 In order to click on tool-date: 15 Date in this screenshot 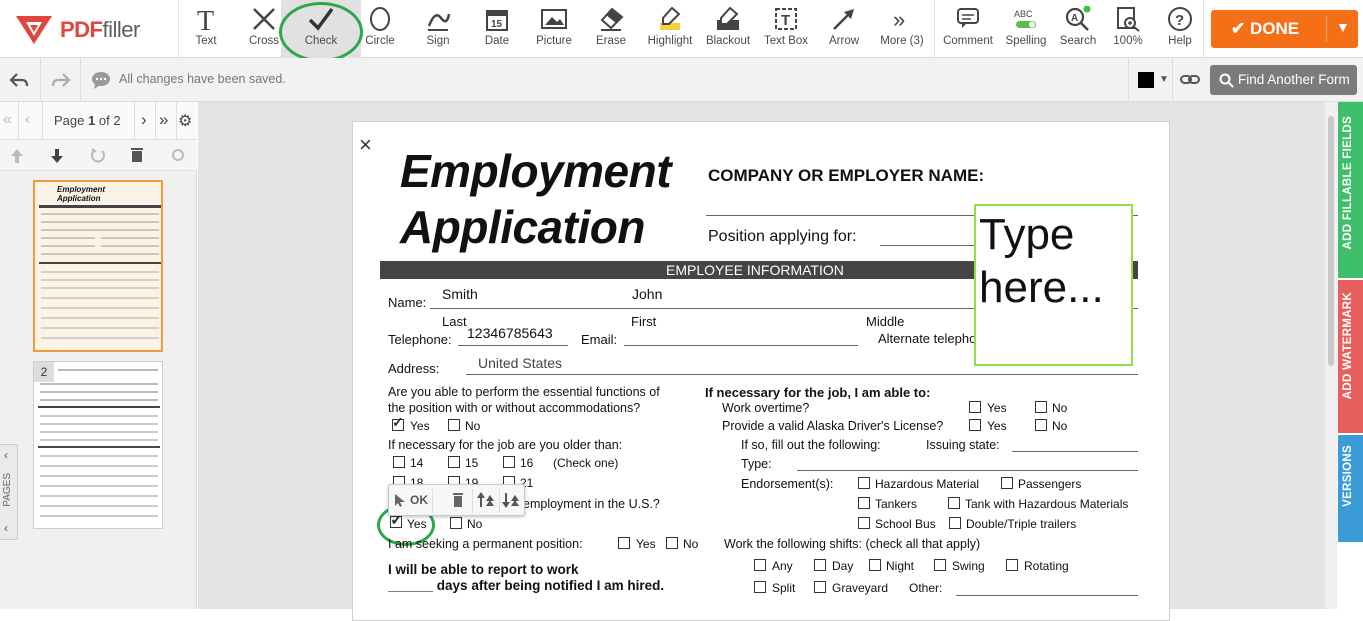, I will do `click(497, 29)`.